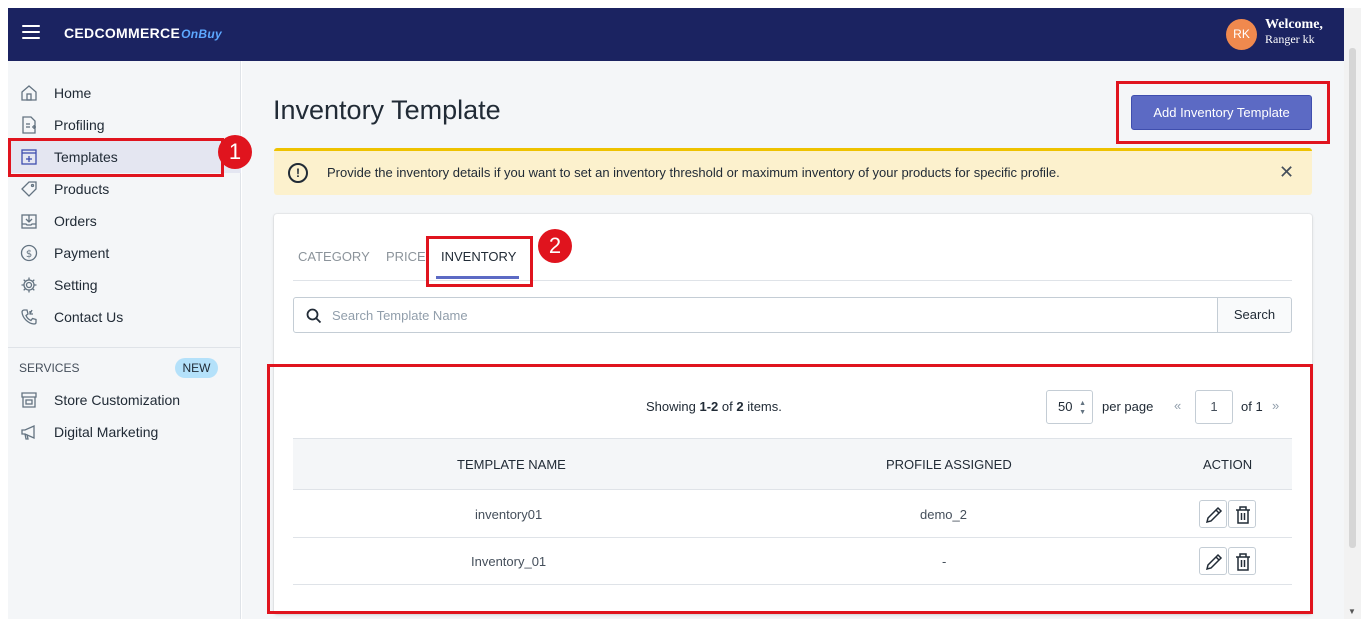 This screenshot has height=619, width=1361. What do you see at coordinates (117, 400) in the screenshot?
I see `sidebar-item-label: Store Customization` at bounding box center [117, 400].